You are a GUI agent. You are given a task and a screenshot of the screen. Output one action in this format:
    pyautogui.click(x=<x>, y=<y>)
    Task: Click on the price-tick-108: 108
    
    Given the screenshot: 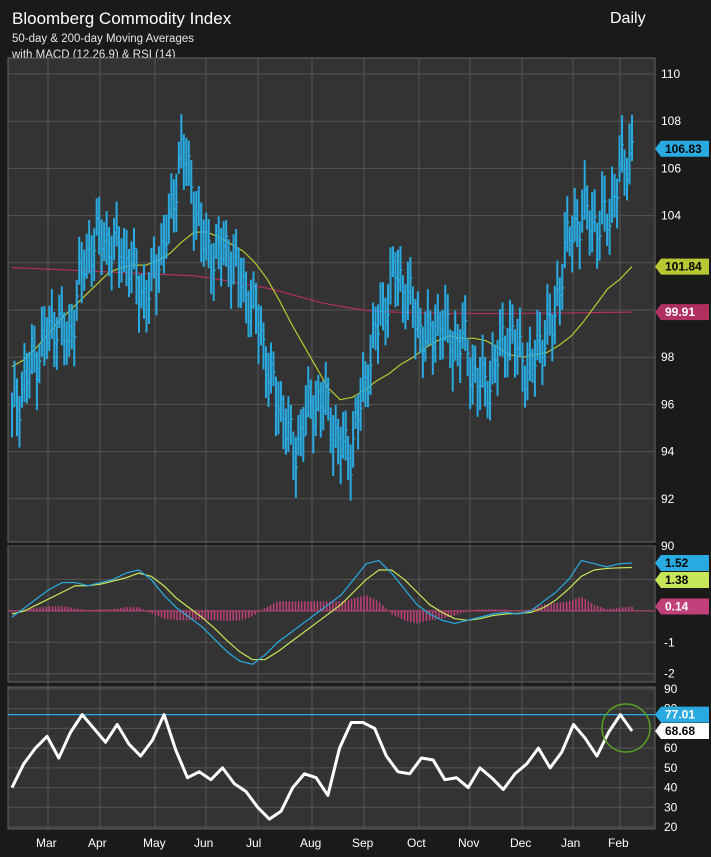 What is the action you would take?
    pyautogui.click(x=671, y=121)
    